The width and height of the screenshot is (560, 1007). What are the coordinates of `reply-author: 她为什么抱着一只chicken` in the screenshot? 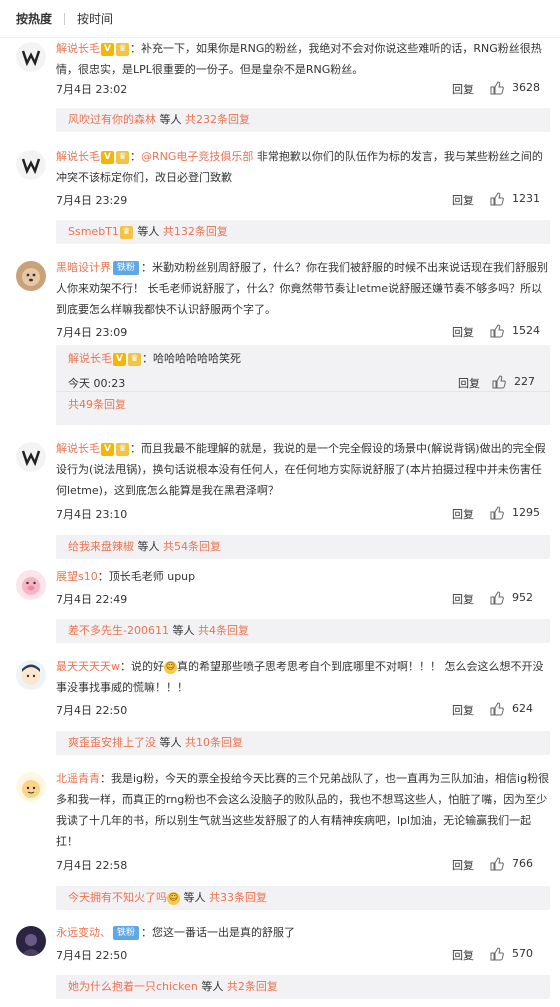 It's located at (133, 986).